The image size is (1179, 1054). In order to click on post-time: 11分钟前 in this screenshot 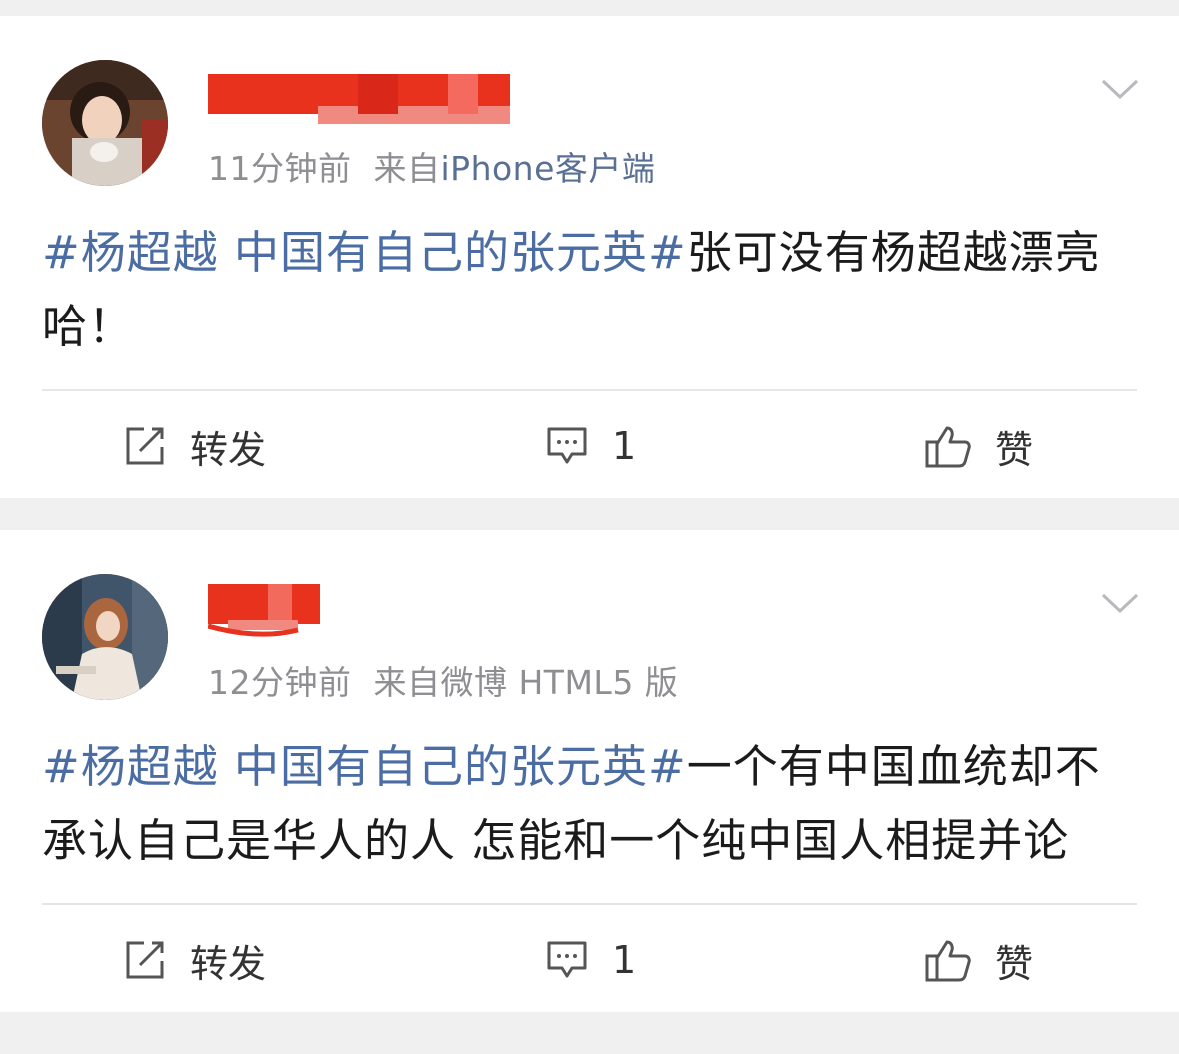, I will do `click(280, 168)`.